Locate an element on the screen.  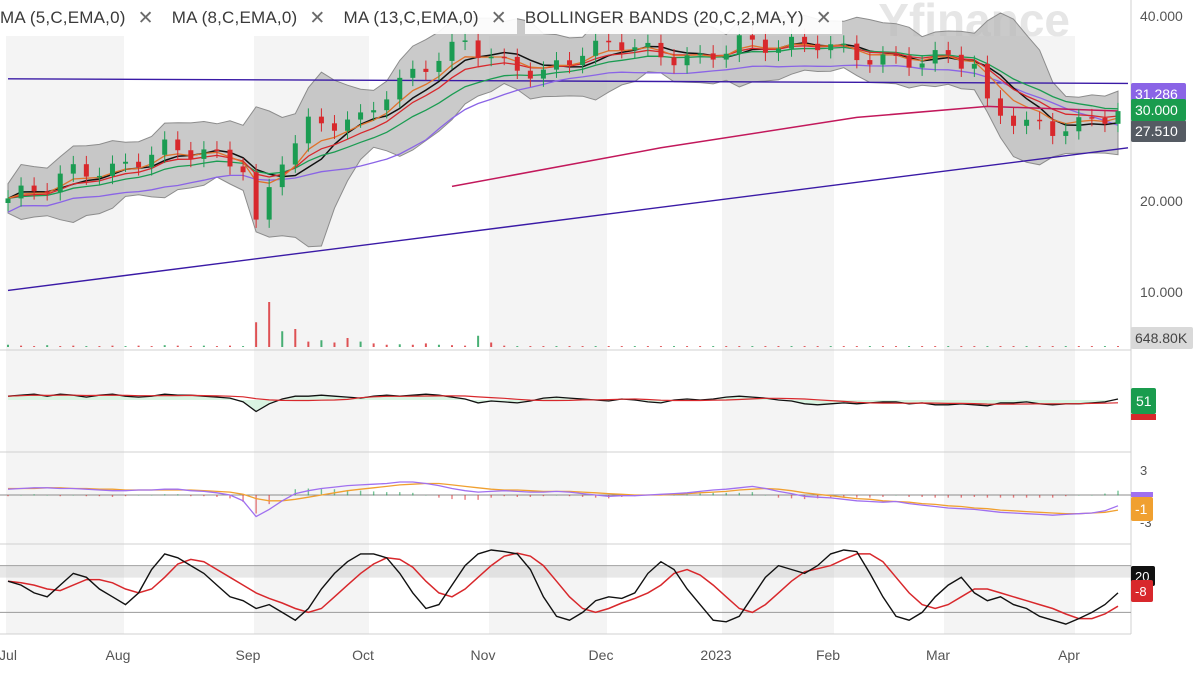
time-axis-label: Dec is located at coordinates (601, 655).